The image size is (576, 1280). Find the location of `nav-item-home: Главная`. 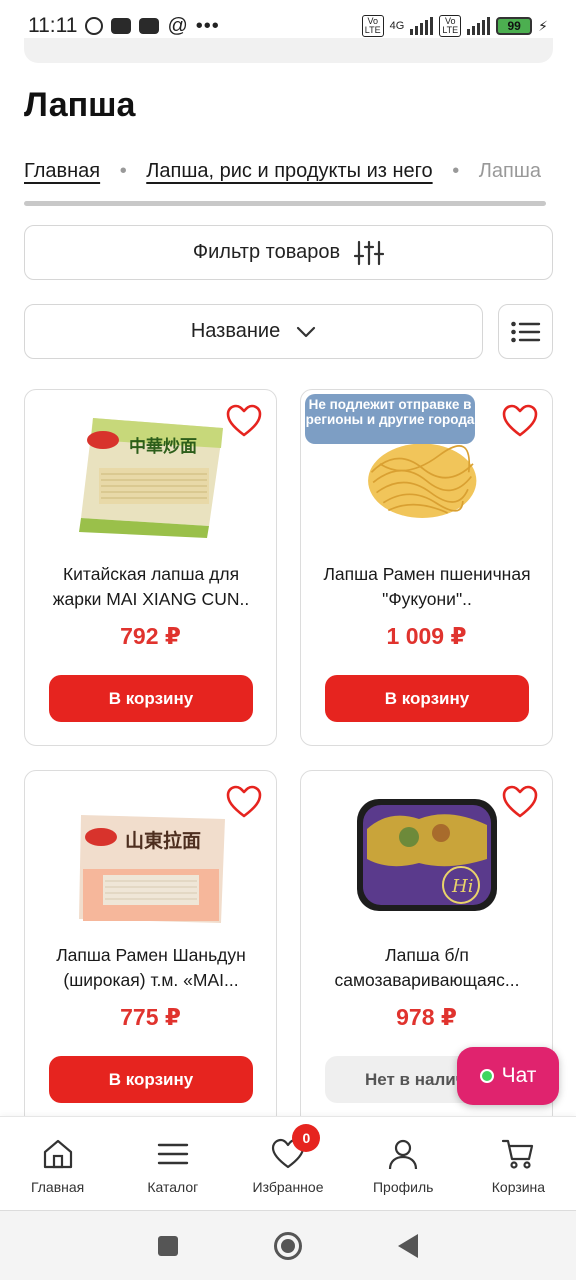

nav-item-home: Главная is located at coordinates (57, 1163).